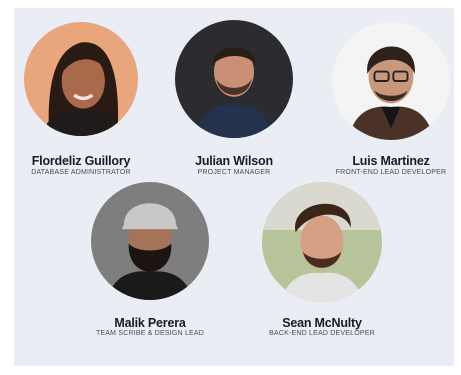  What do you see at coordinates (234, 161) in the screenshot?
I see `member-name: Julian Wilson` at bounding box center [234, 161].